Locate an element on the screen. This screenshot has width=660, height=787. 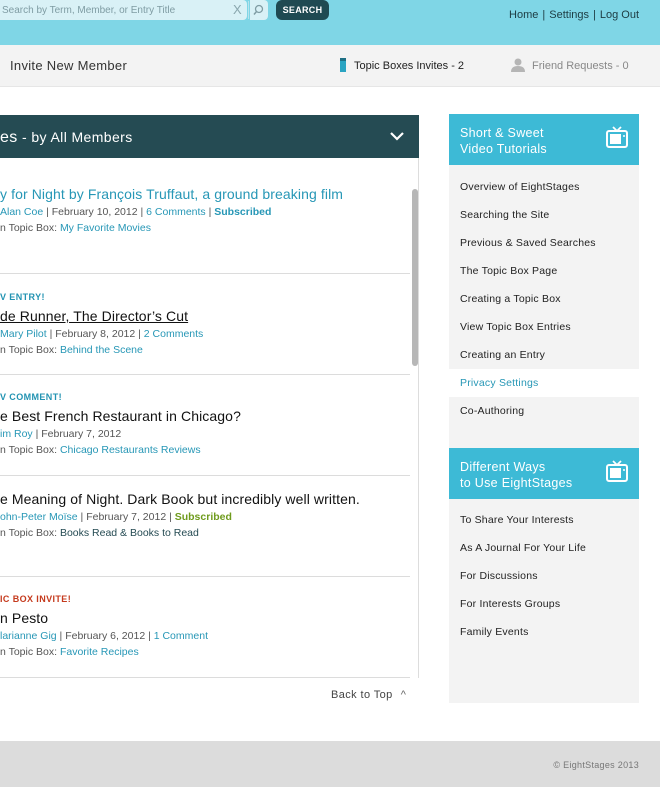
panel-title: es - by All Members is located at coordinates (66, 138).